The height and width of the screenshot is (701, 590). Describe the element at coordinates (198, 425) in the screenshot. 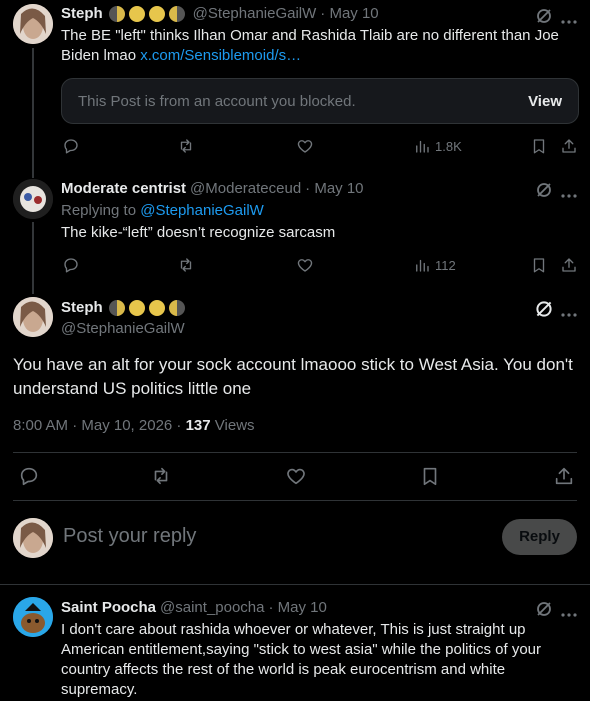

I see `views-count: 137` at that location.